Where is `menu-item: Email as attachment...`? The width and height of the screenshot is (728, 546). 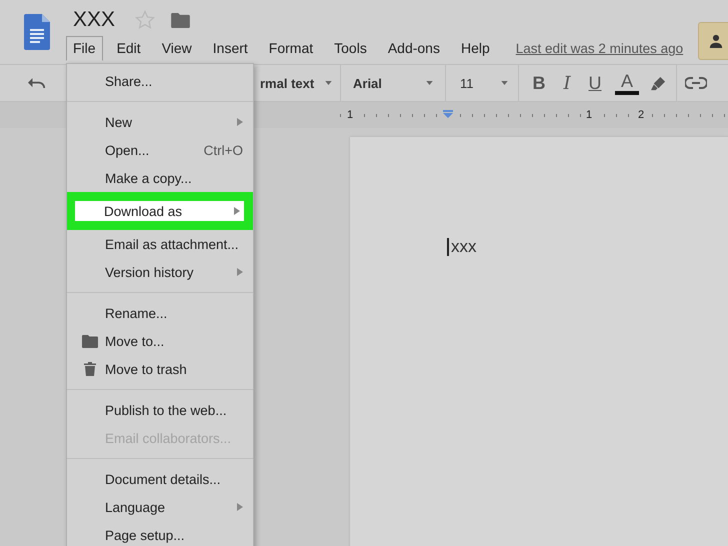 menu-item: Email as attachment... is located at coordinates (160, 244).